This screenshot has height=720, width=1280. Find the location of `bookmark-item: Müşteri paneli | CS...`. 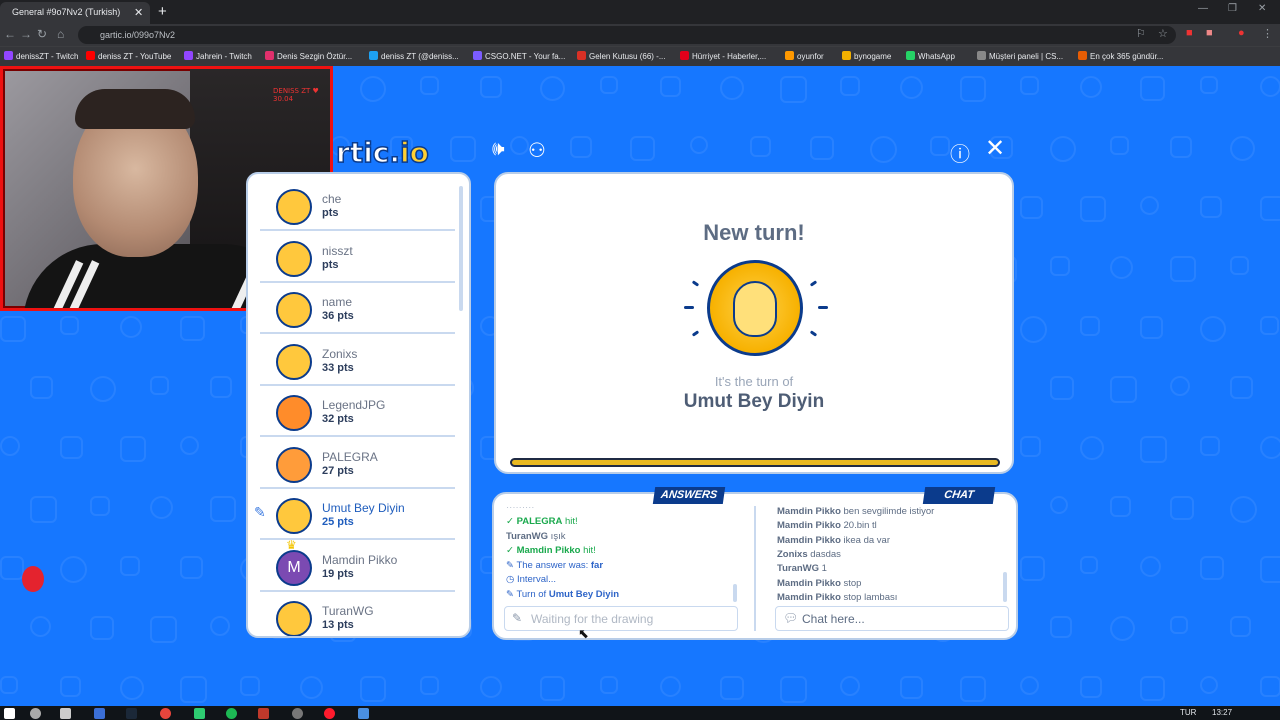

bookmark-item: Müşteri paneli | CS... is located at coordinates (1020, 56).